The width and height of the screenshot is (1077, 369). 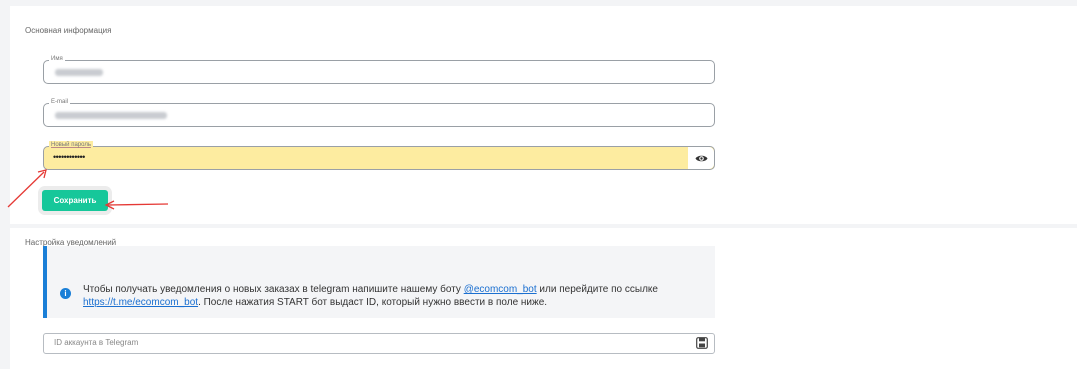 I want to click on bot-link: @ecomcom_bot, so click(x=500, y=289).